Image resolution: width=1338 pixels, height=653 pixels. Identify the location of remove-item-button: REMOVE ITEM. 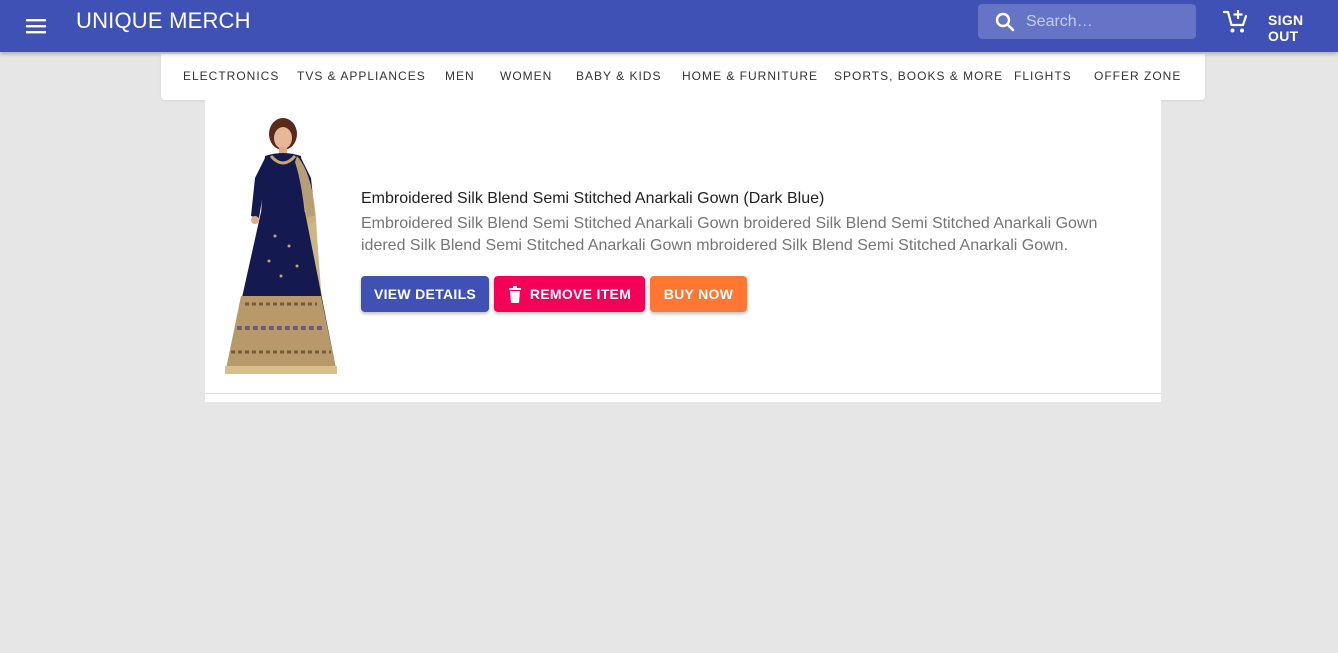
(569, 294).